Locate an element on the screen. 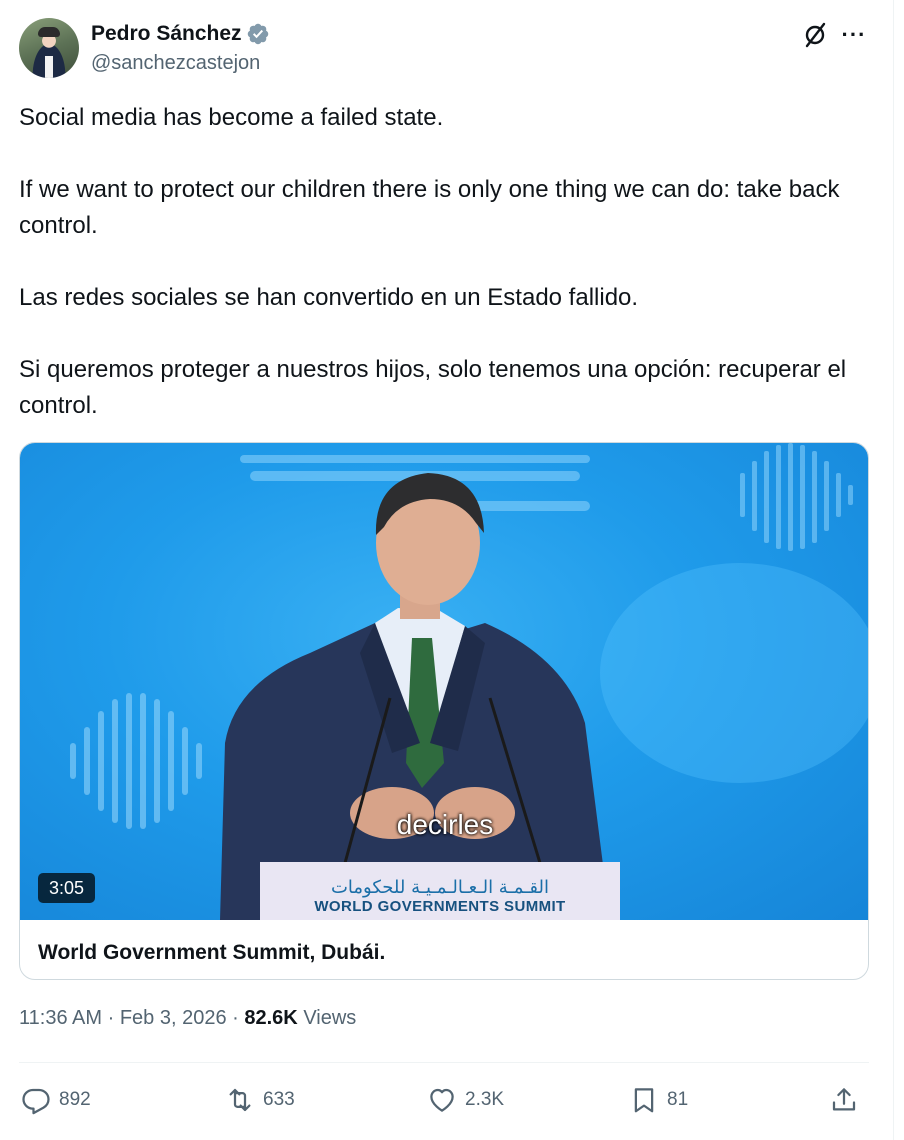 The image size is (904, 1140). video-duration: 3:05 is located at coordinates (67, 888).